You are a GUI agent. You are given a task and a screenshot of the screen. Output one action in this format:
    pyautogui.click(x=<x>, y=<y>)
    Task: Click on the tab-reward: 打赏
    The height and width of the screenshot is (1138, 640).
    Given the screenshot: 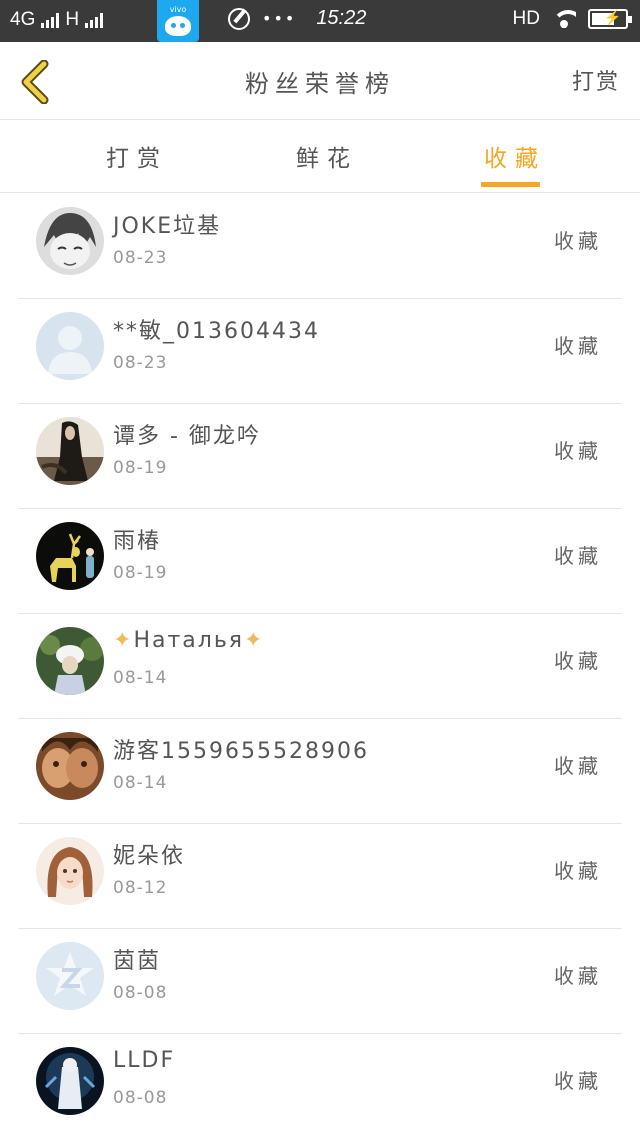 What is the action you would take?
    pyautogui.click(x=137, y=156)
    